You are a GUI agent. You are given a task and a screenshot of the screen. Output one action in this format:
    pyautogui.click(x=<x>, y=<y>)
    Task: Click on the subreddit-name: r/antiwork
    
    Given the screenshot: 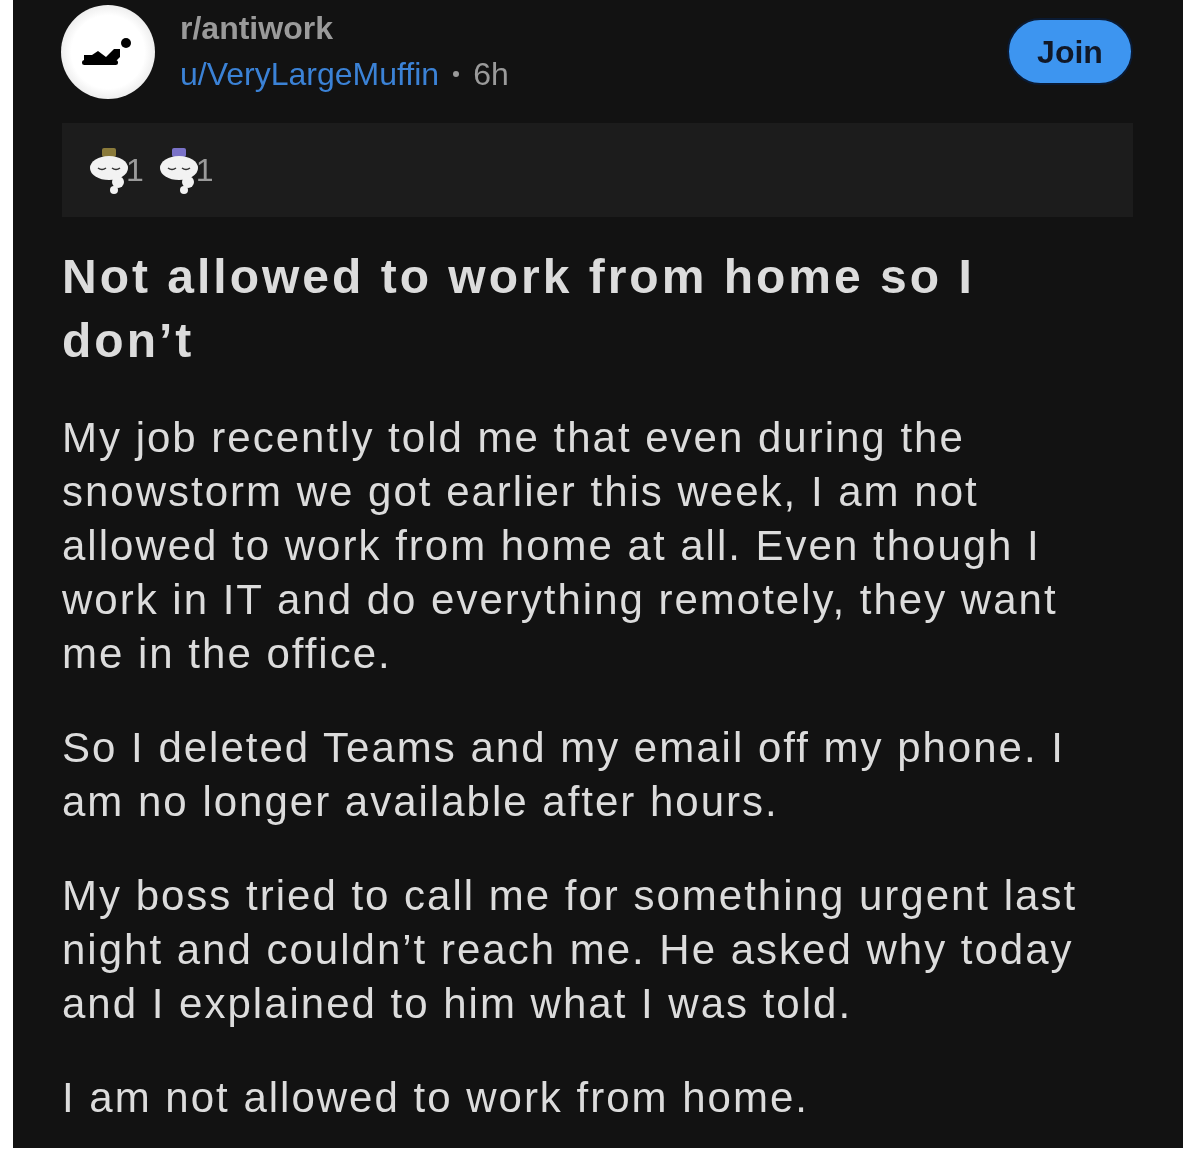 What is the action you would take?
    pyautogui.click(x=344, y=28)
    